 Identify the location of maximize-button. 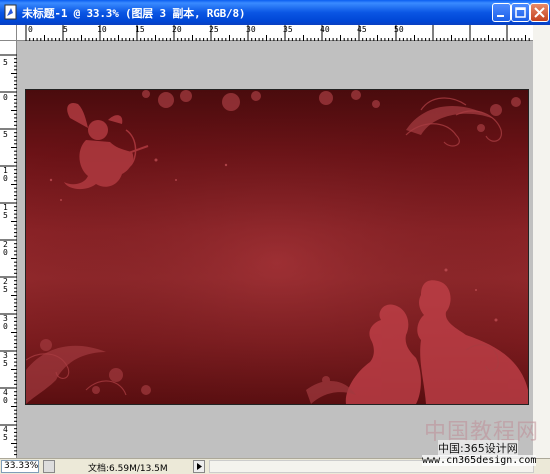
(520, 12).